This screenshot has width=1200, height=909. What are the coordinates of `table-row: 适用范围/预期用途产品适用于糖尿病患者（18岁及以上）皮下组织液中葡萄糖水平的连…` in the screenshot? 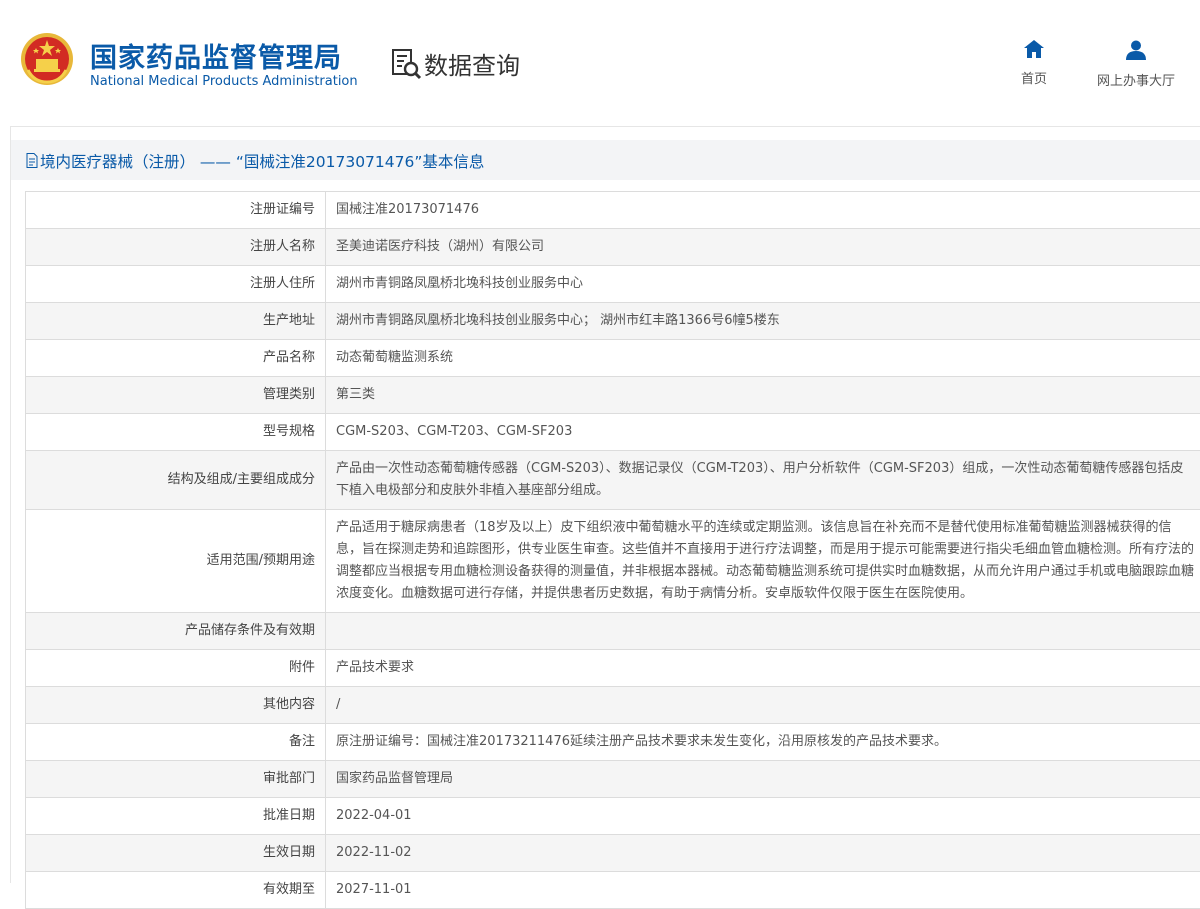 It's located at (613, 561).